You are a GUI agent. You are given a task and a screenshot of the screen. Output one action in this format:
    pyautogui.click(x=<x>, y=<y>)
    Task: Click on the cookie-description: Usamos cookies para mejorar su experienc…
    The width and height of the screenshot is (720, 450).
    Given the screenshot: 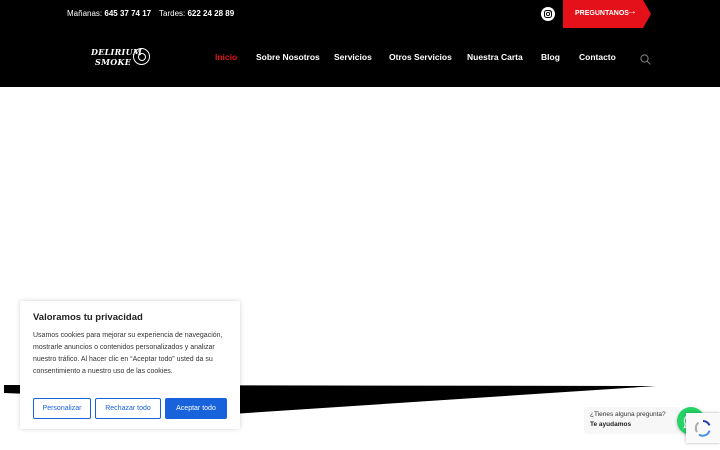 What is the action you would take?
    pyautogui.click(x=128, y=353)
    